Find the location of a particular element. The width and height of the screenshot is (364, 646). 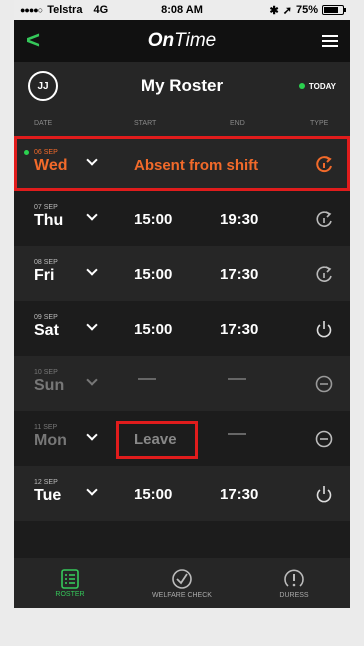

row-day: Wed is located at coordinates (51, 165).